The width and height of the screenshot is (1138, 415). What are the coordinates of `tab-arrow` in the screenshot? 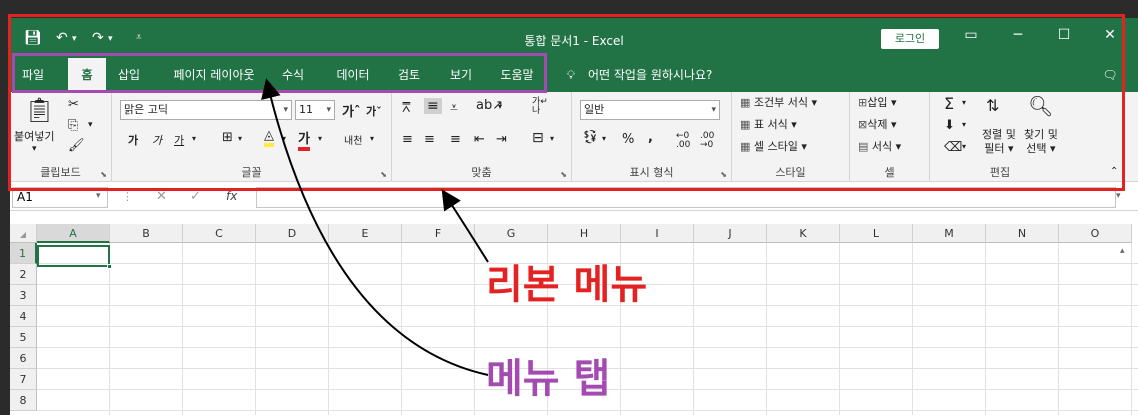 It's located at (375, 227).